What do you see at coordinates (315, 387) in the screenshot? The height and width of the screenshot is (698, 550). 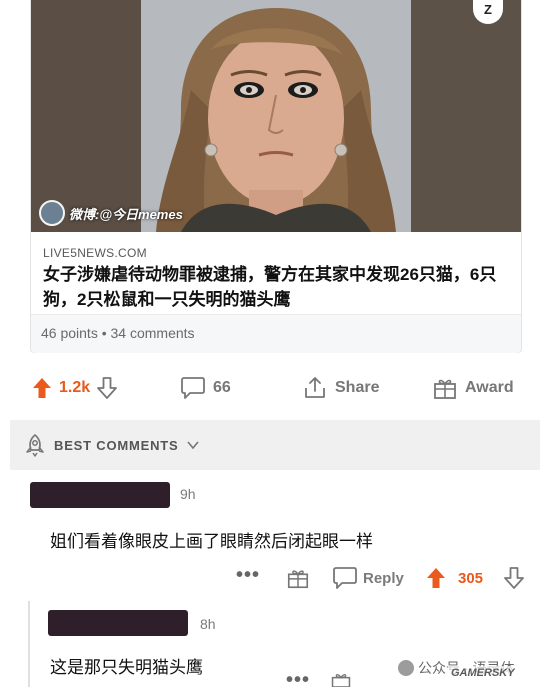 I see `share-icon` at bounding box center [315, 387].